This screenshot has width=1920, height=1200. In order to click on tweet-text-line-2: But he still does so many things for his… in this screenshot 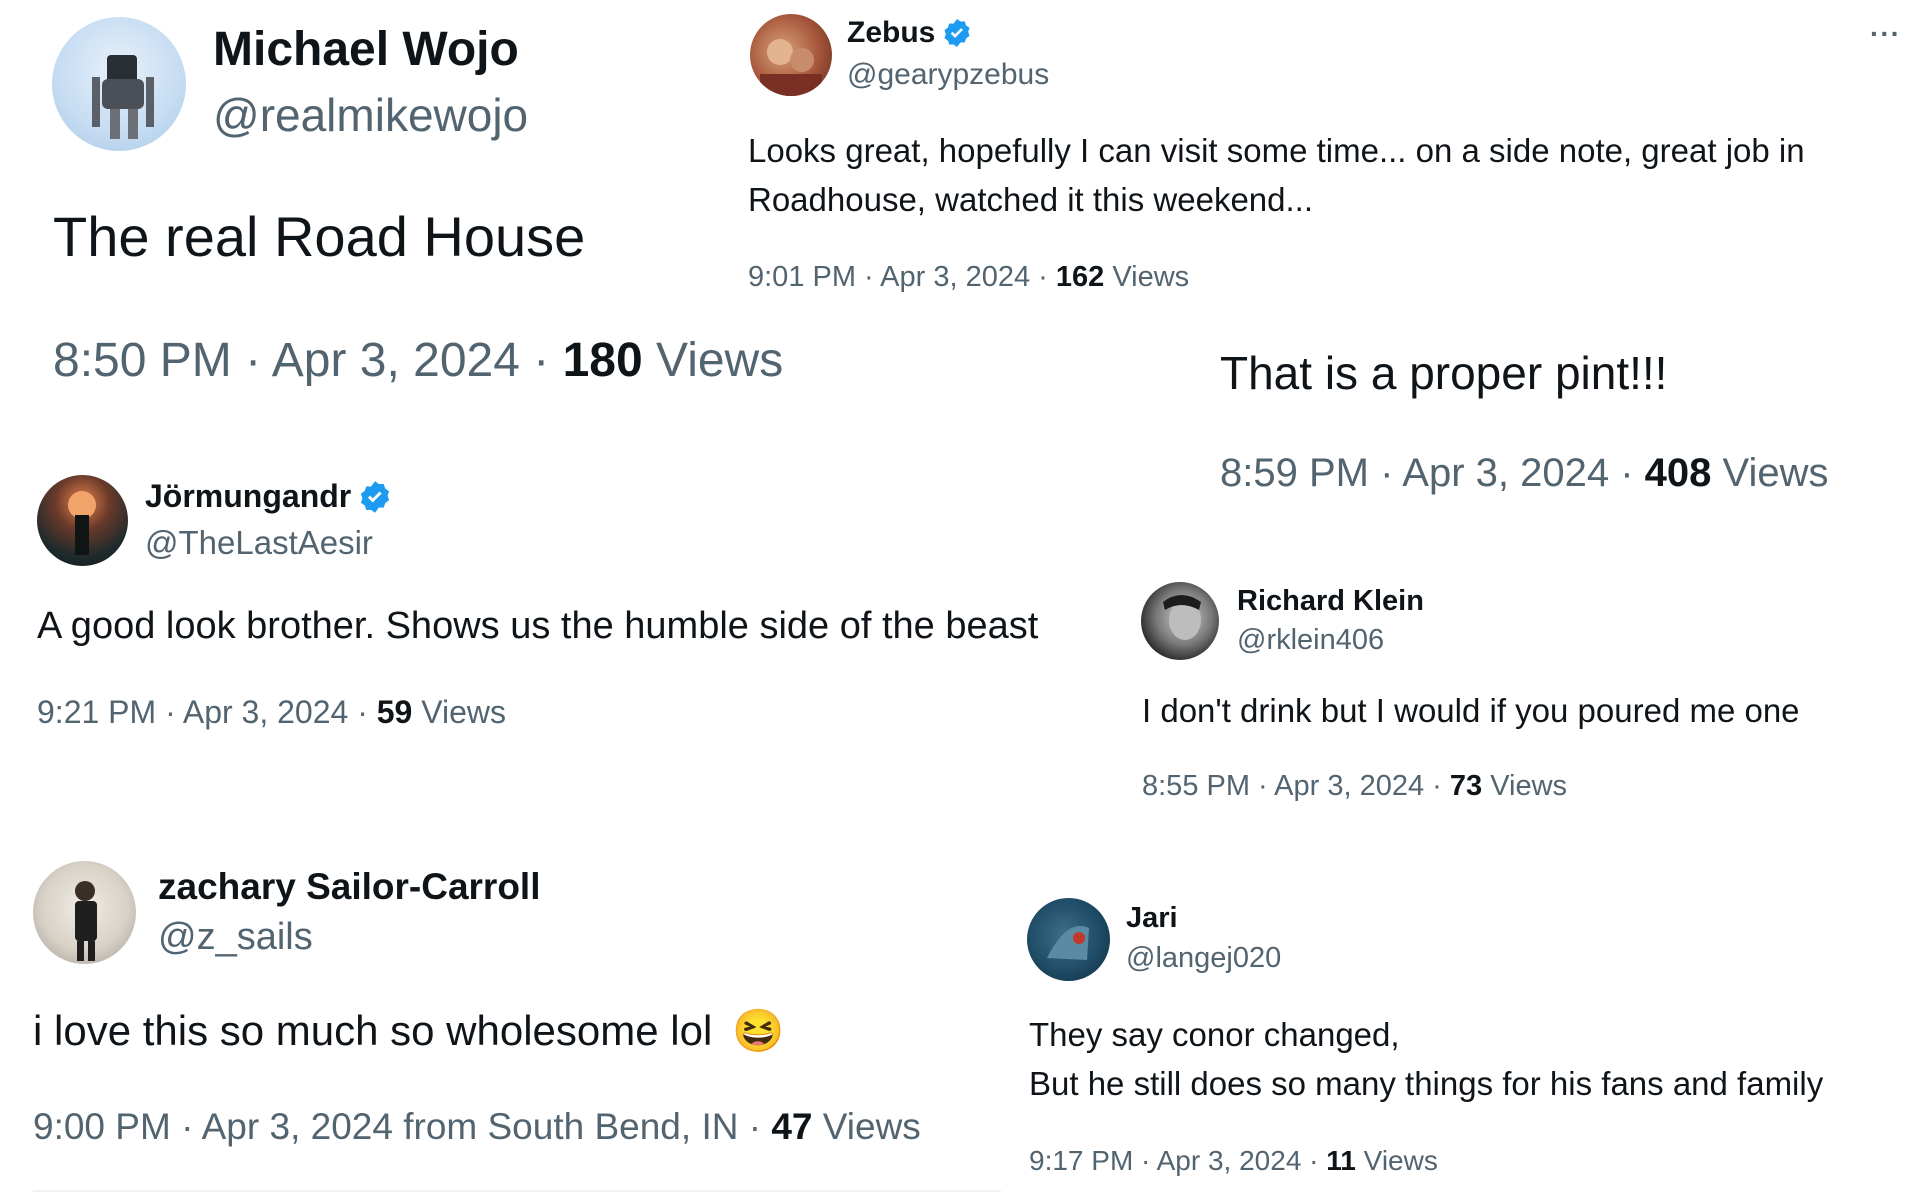, I will do `click(1426, 1083)`.